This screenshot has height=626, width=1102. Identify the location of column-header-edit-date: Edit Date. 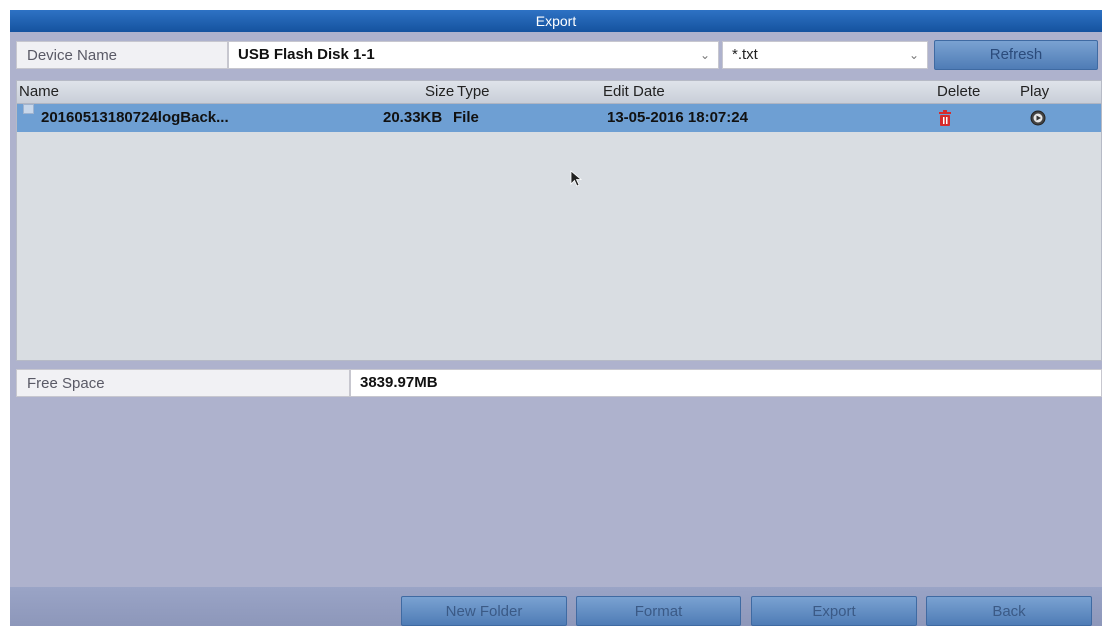
(634, 92).